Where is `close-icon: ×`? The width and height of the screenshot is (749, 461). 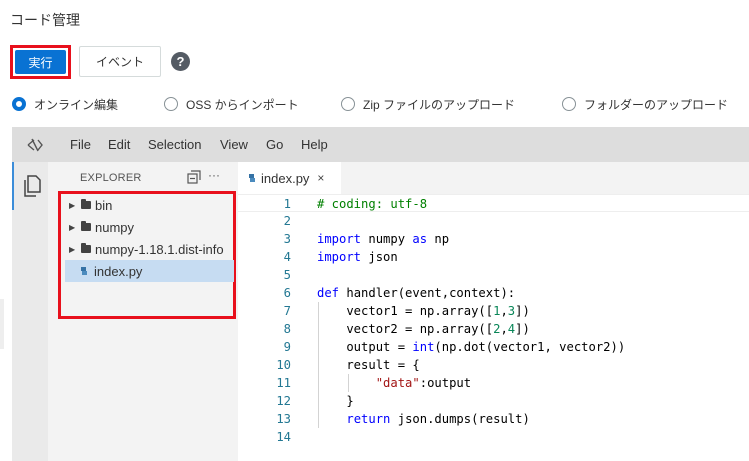
close-icon: × is located at coordinates (320, 178).